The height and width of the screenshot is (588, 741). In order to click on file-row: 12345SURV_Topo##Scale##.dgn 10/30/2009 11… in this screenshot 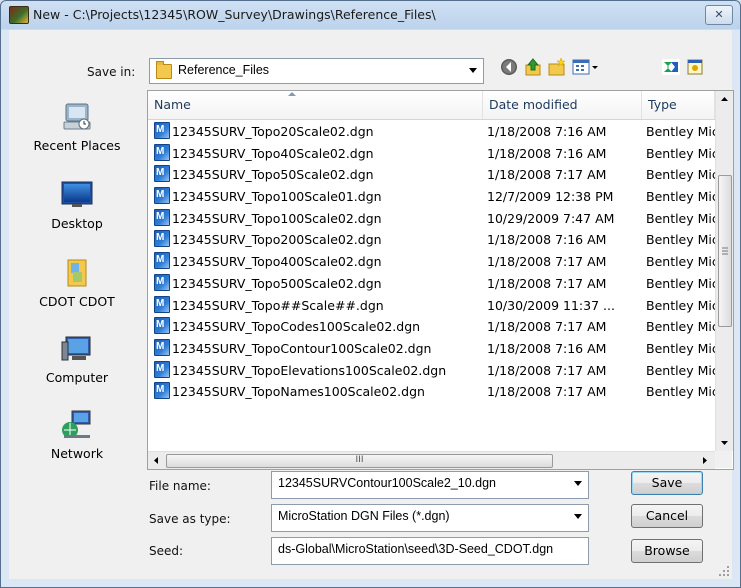, I will do `click(433, 306)`.